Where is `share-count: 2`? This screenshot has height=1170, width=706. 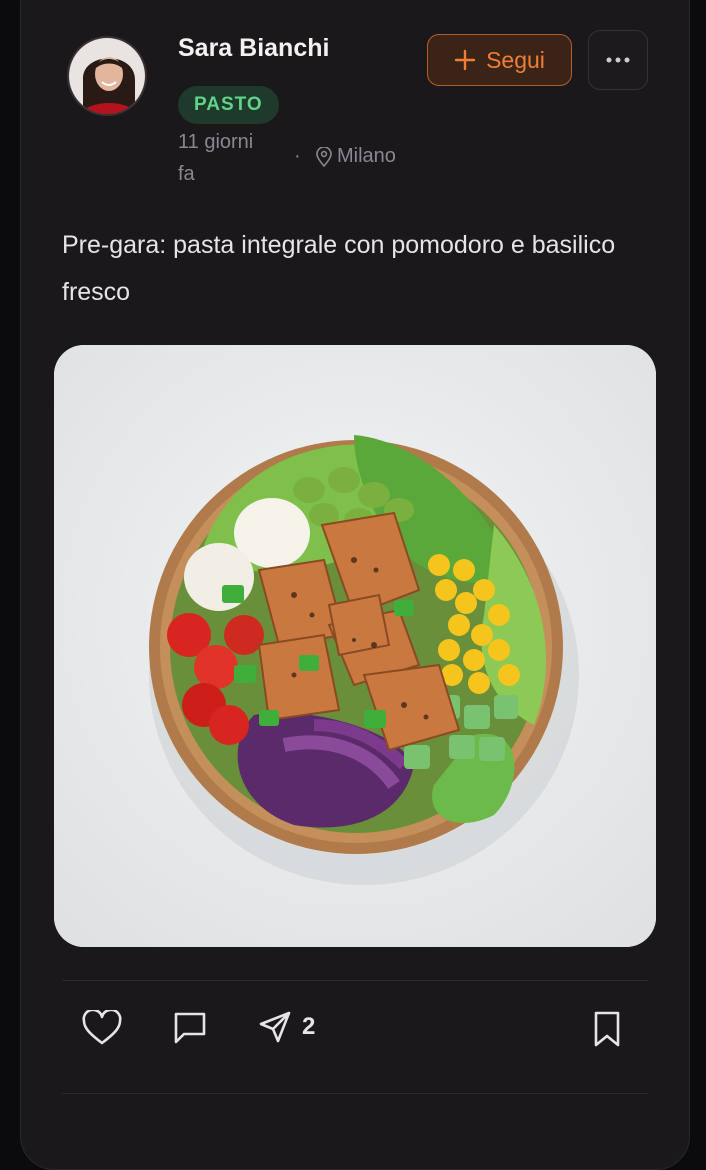 share-count: 2 is located at coordinates (309, 1026).